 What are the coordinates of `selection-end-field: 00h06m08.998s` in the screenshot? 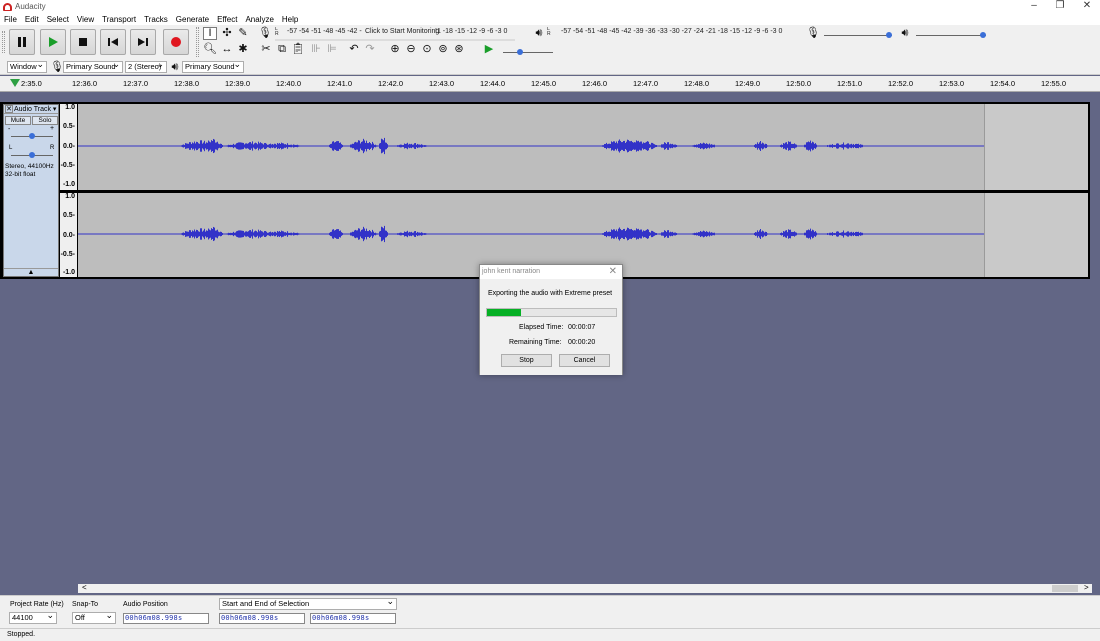 It's located at (353, 618).